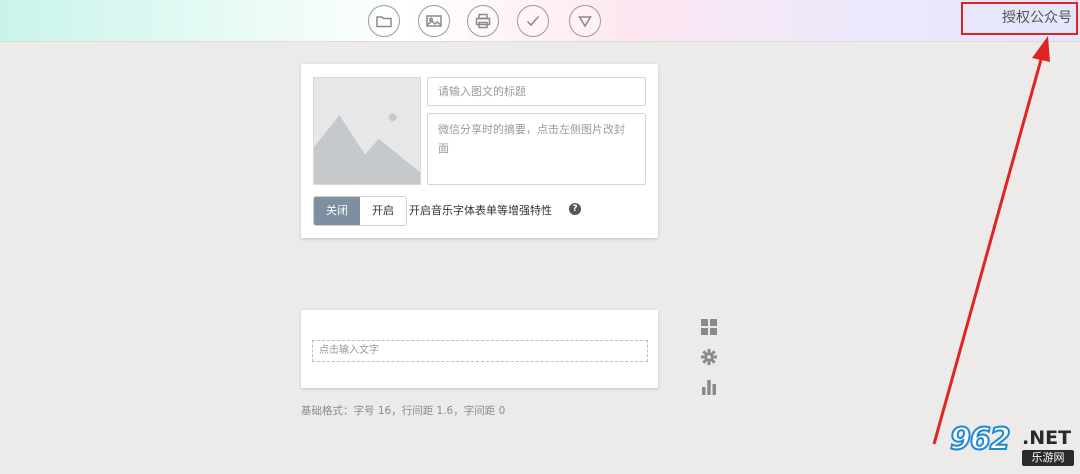 This screenshot has height=474, width=1080. I want to click on site-watermark: 962 .NET 乐游网, so click(1008, 445).